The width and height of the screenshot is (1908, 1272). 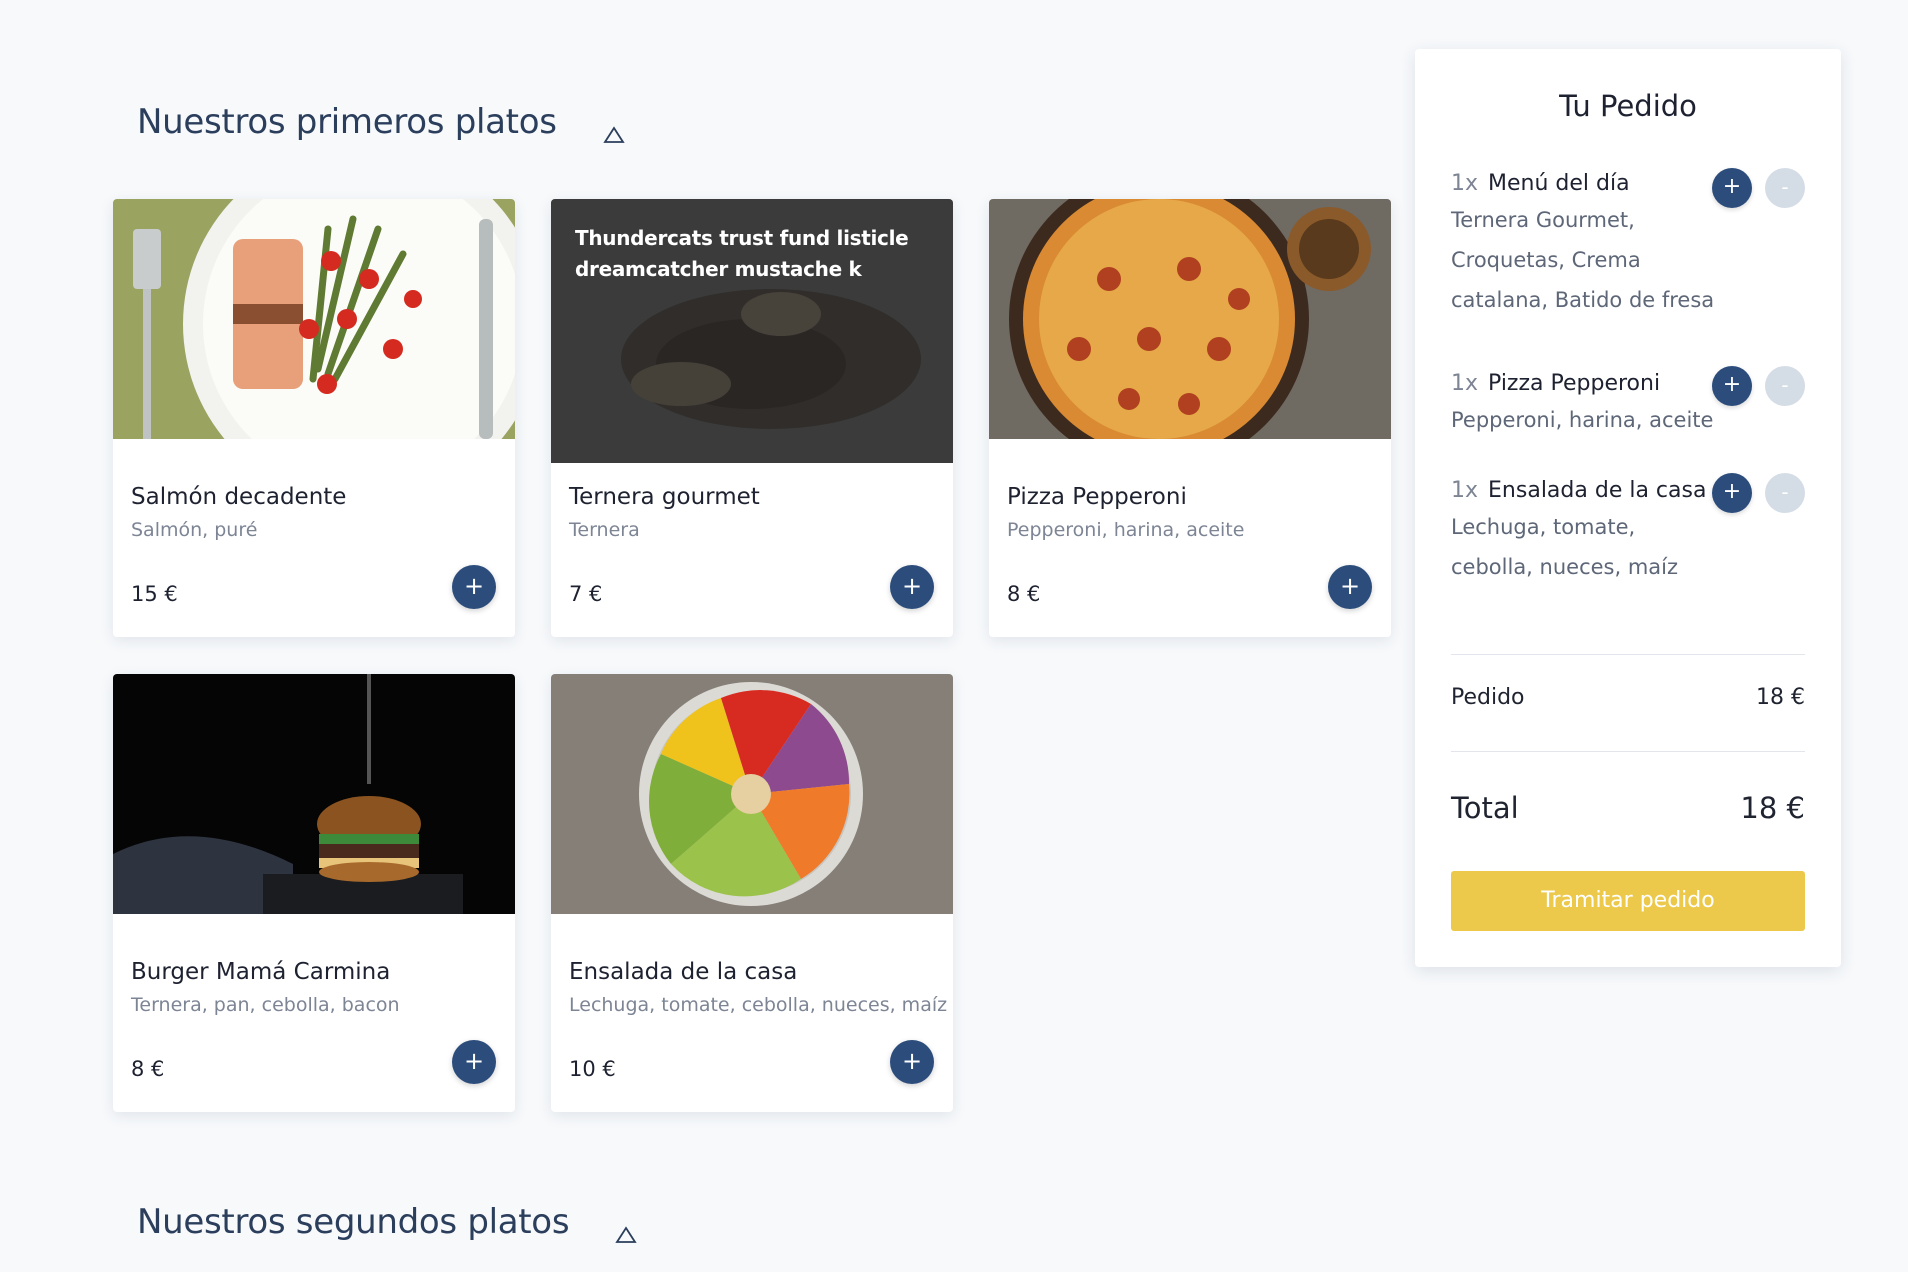 What do you see at coordinates (586, 594) in the screenshot?
I see `dish-price: 7 €` at bounding box center [586, 594].